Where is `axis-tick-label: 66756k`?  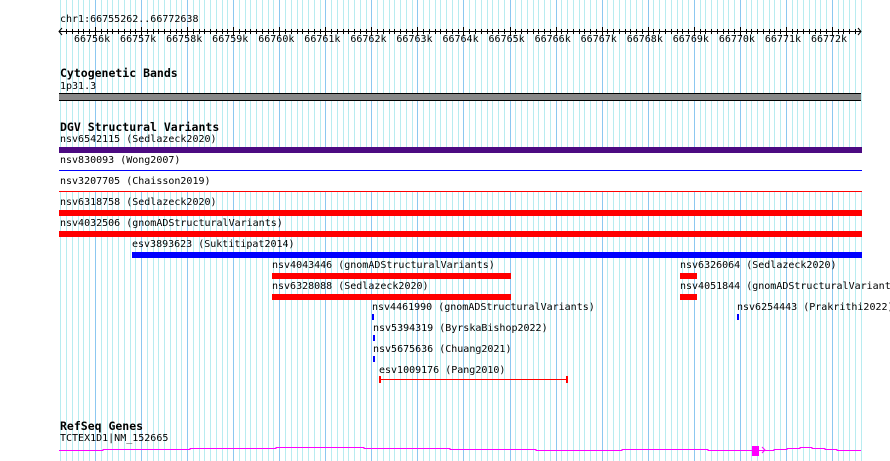
axis-tick-label: 66756k is located at coordinates (92, 39).